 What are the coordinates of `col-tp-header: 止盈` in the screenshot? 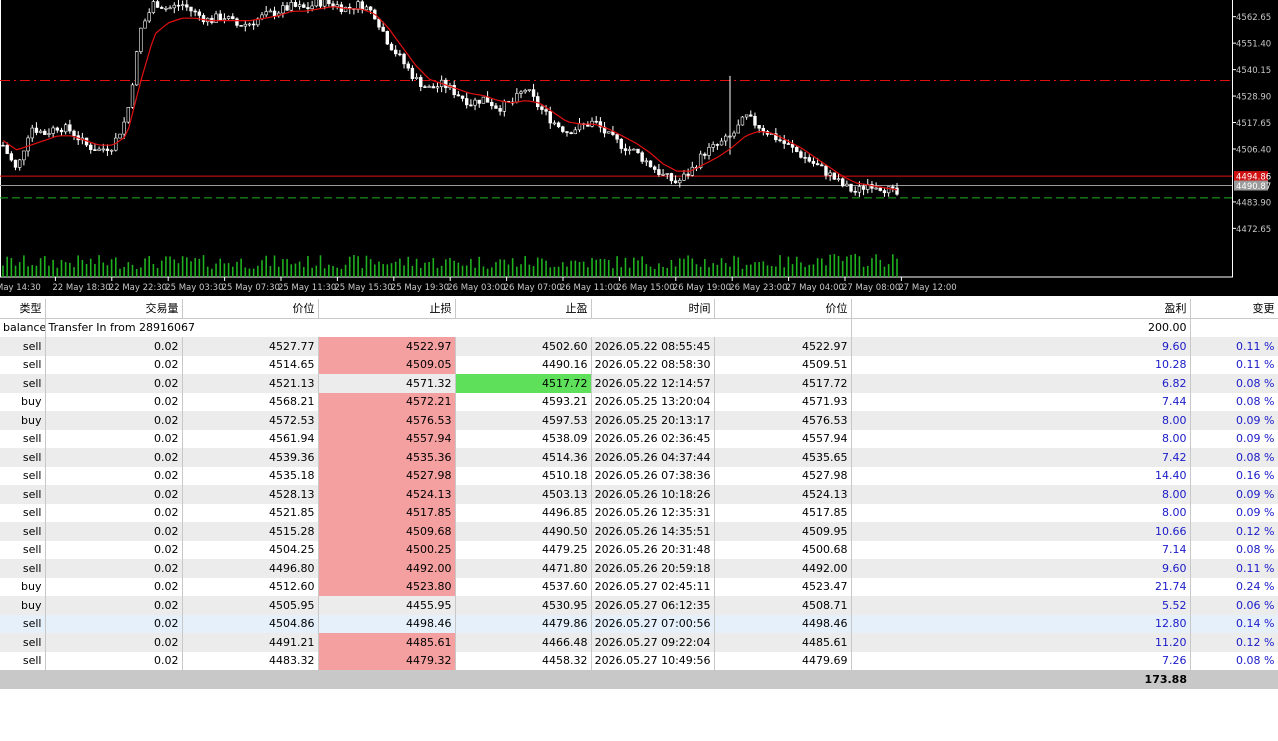 It's located at (523, 309).